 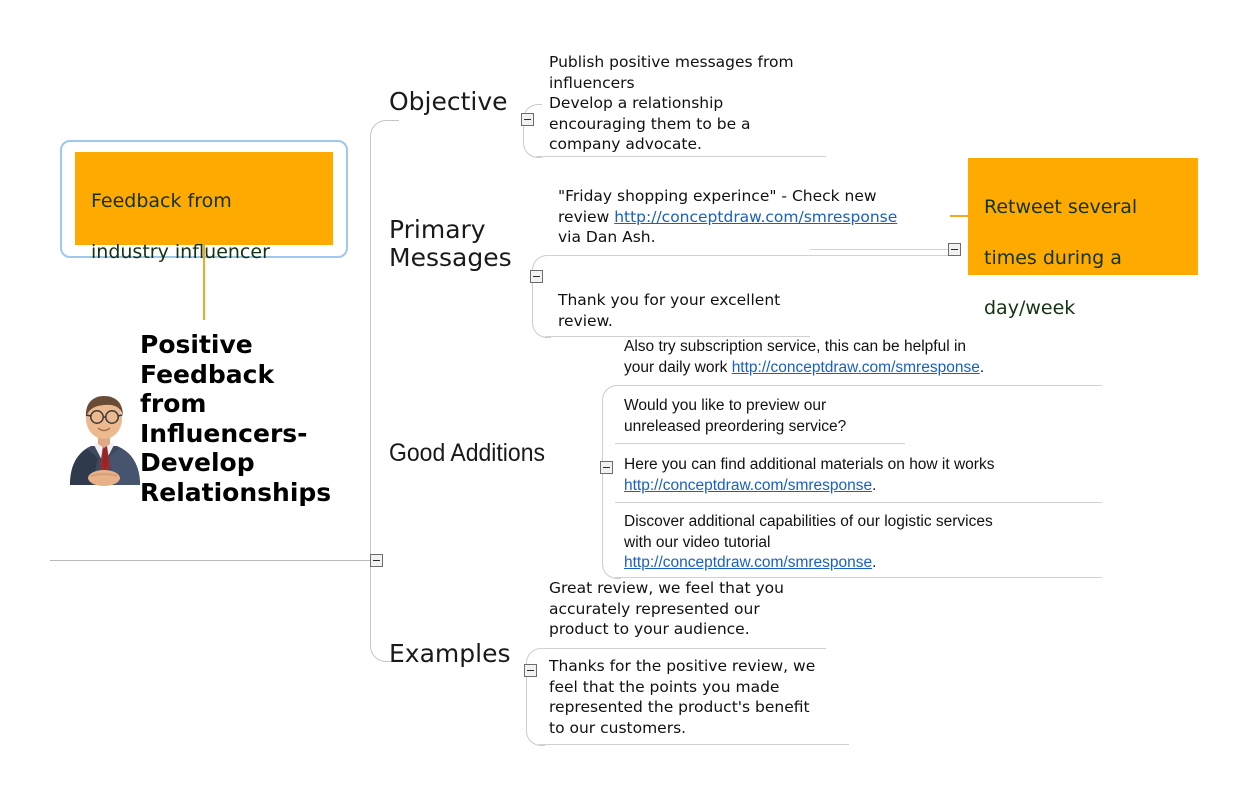 I want to click on callout-retweet-line1: Retweet several, so click(x=1061, y=207).